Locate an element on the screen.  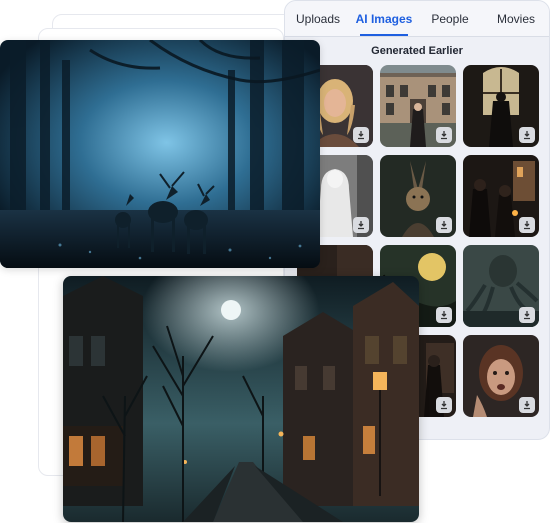
thumbnail-frightened-woman is located at coordinates (501, 376).